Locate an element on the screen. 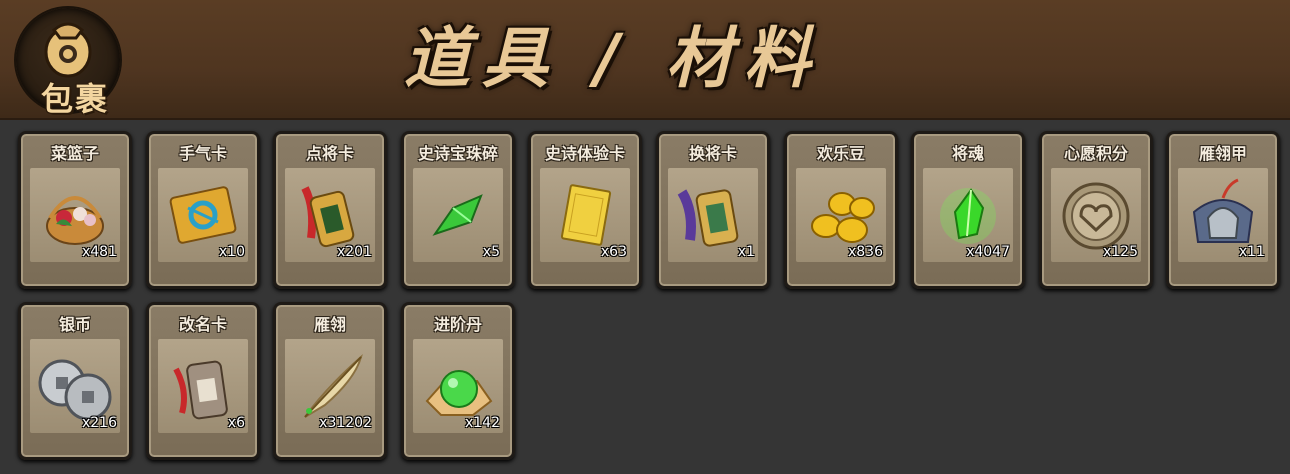  item-name: 心愿积分 is located at coordinates (1095, 153).